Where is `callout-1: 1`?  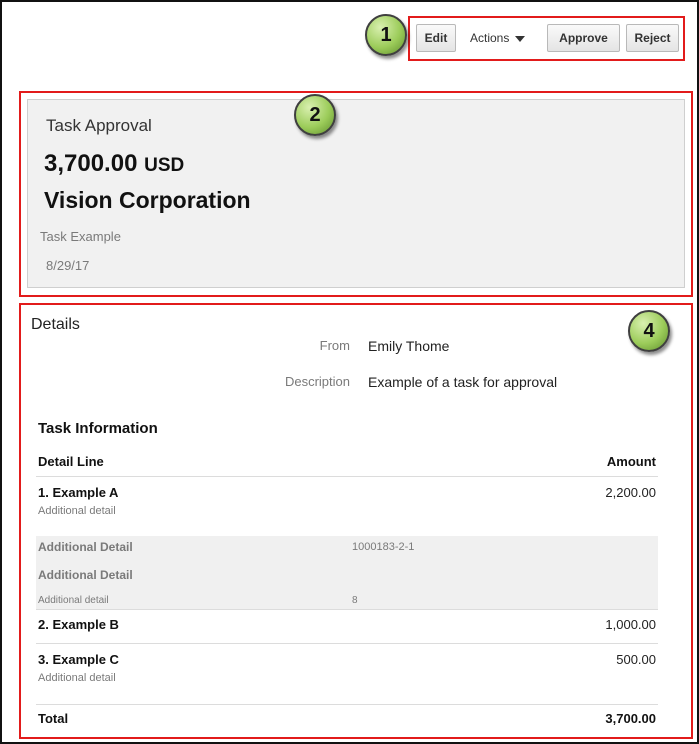 callout-1: 1 is located at coordinates (386, 35).